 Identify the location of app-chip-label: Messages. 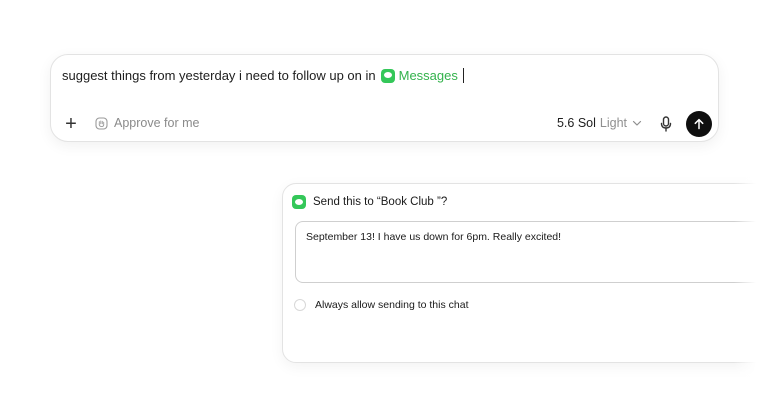
(428, 75).